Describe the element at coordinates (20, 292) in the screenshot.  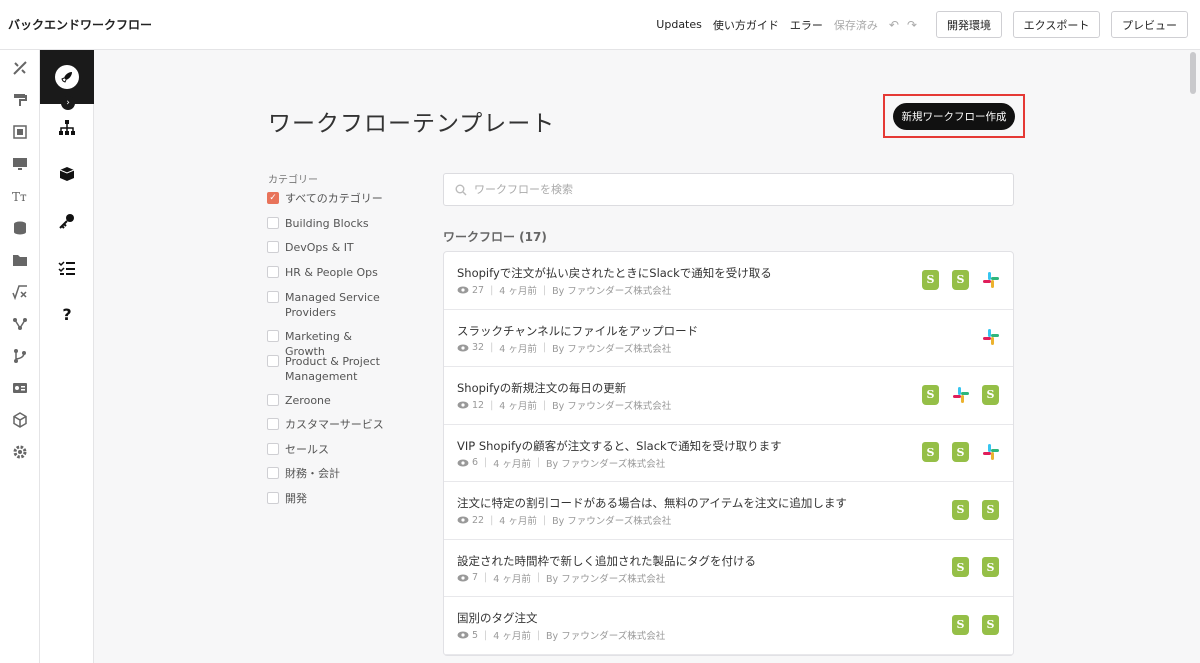
I see `formula-icon` at that location.